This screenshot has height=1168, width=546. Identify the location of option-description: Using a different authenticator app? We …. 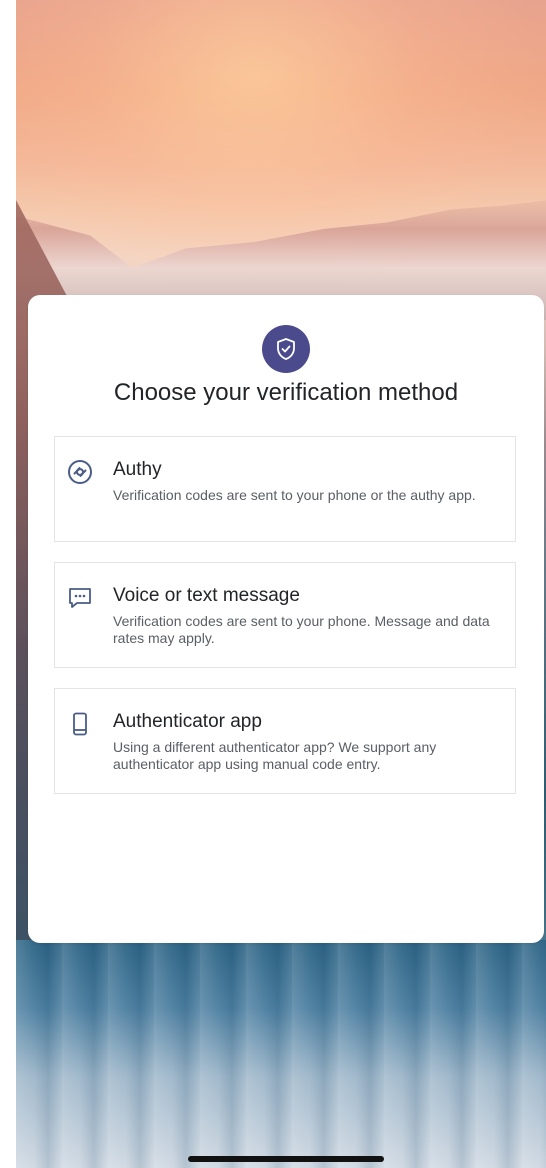
(275, 755).